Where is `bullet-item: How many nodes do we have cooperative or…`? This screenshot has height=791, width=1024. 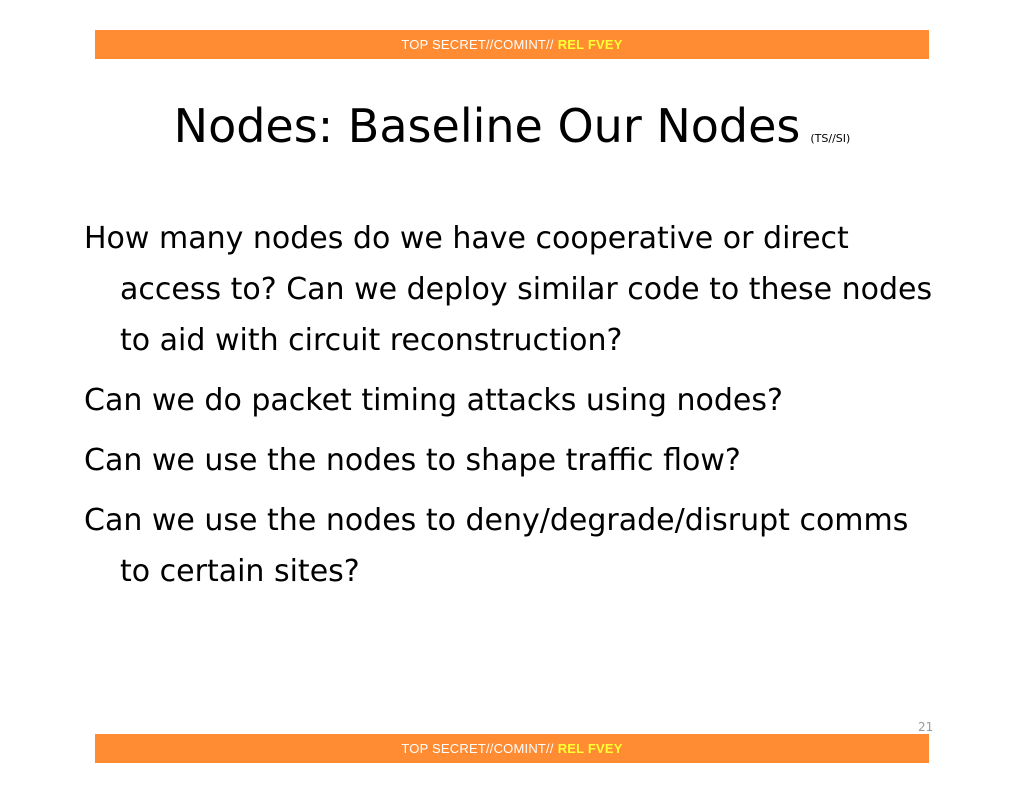 bullet-item: How many nodes do we have cooperative or… is located at coordinates (508, 289).